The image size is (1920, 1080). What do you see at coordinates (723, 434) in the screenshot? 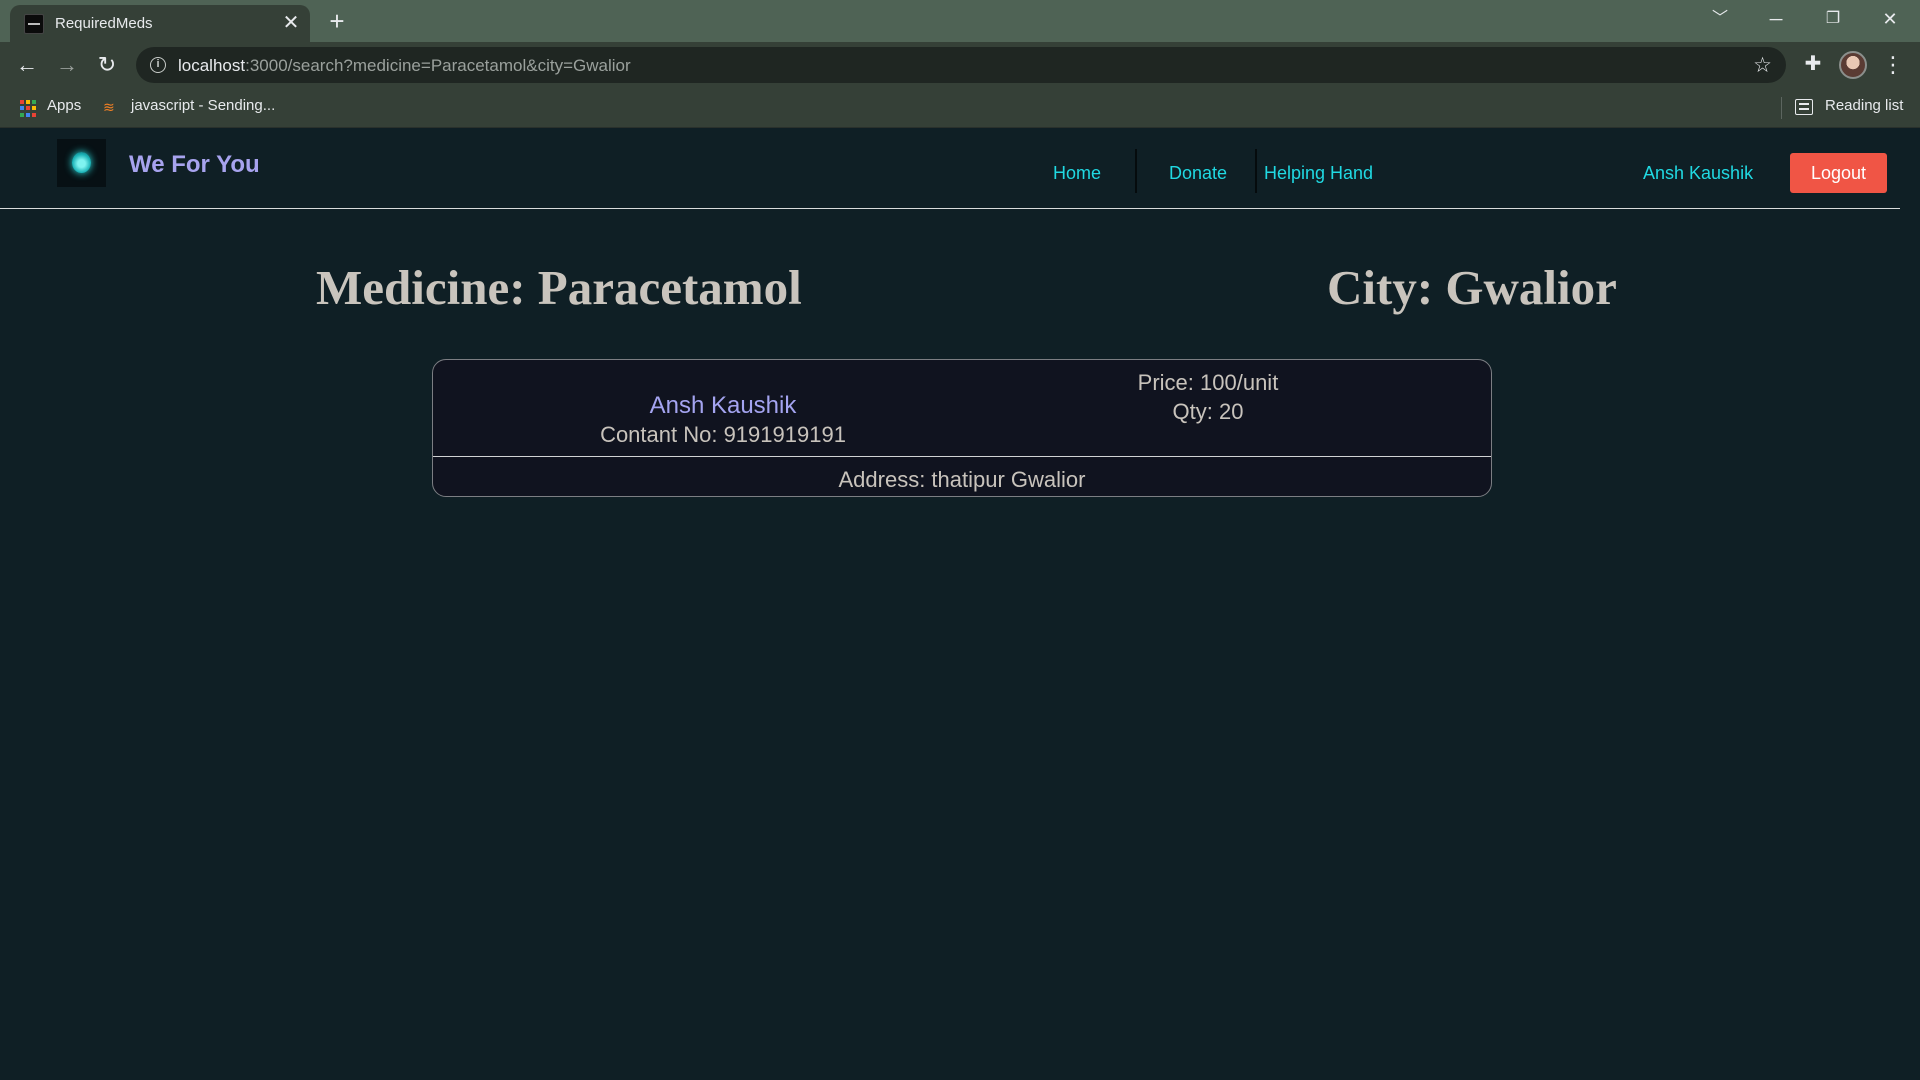
I see `contact-number: Contant No: 9191919191` at bounding box center [723, 434].